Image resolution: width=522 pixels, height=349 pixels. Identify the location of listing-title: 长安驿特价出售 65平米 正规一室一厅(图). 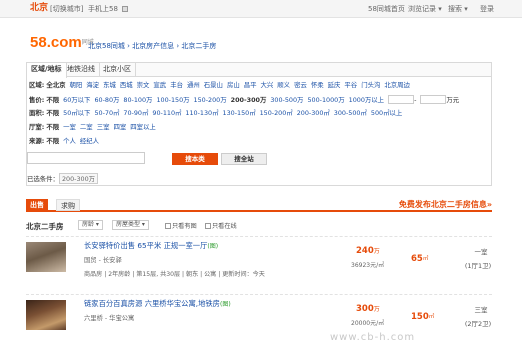
(151, 246).